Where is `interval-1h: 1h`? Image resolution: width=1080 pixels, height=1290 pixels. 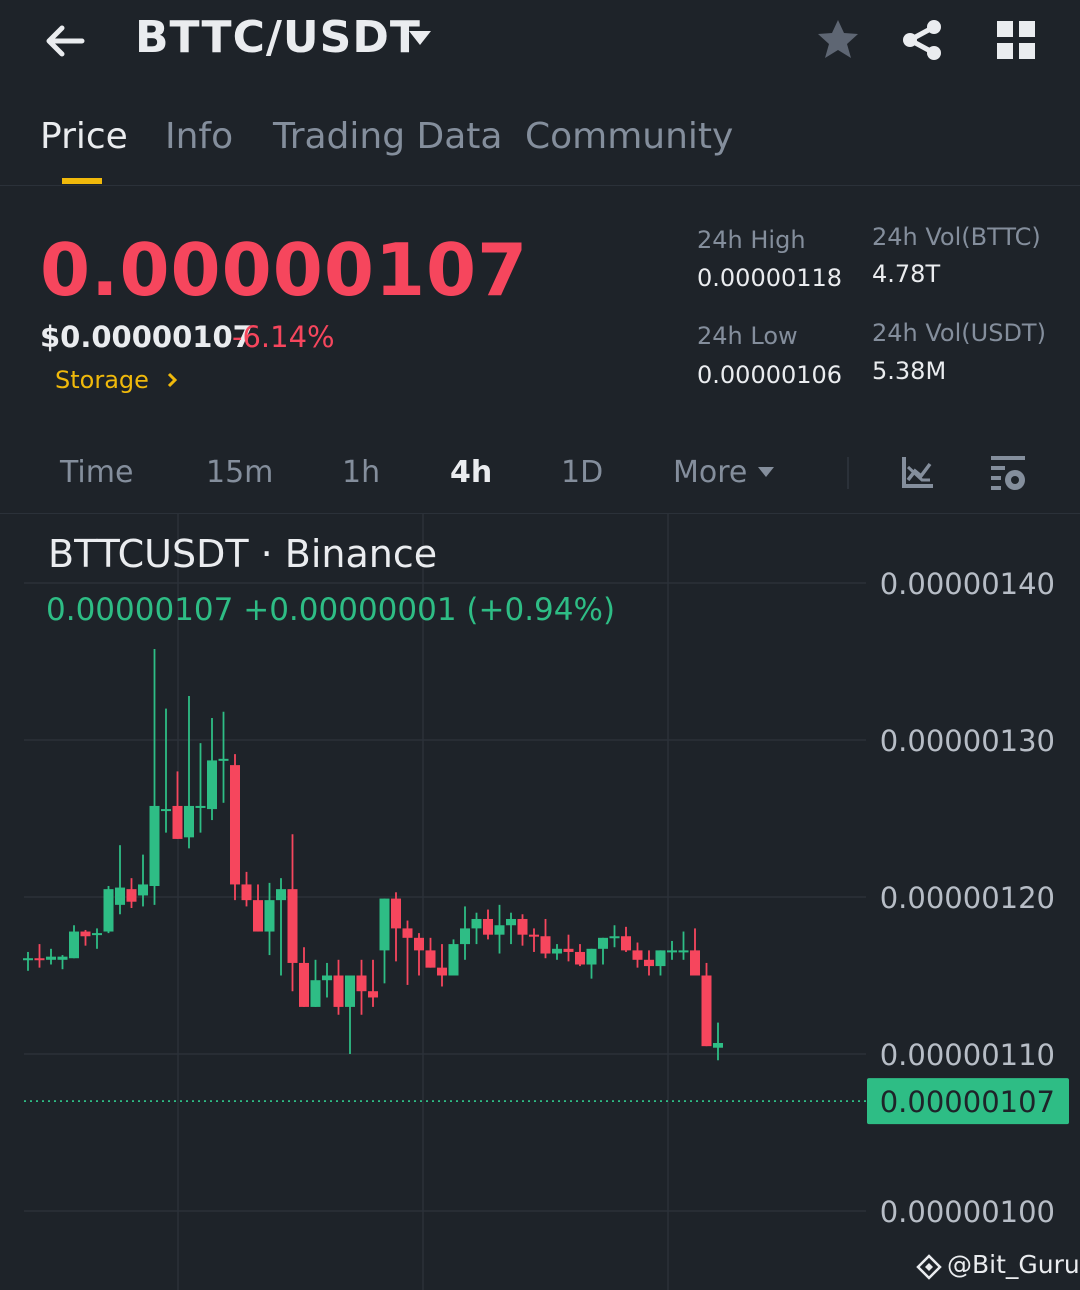
interval-1h: 1h is located at coordinates (361, 472).